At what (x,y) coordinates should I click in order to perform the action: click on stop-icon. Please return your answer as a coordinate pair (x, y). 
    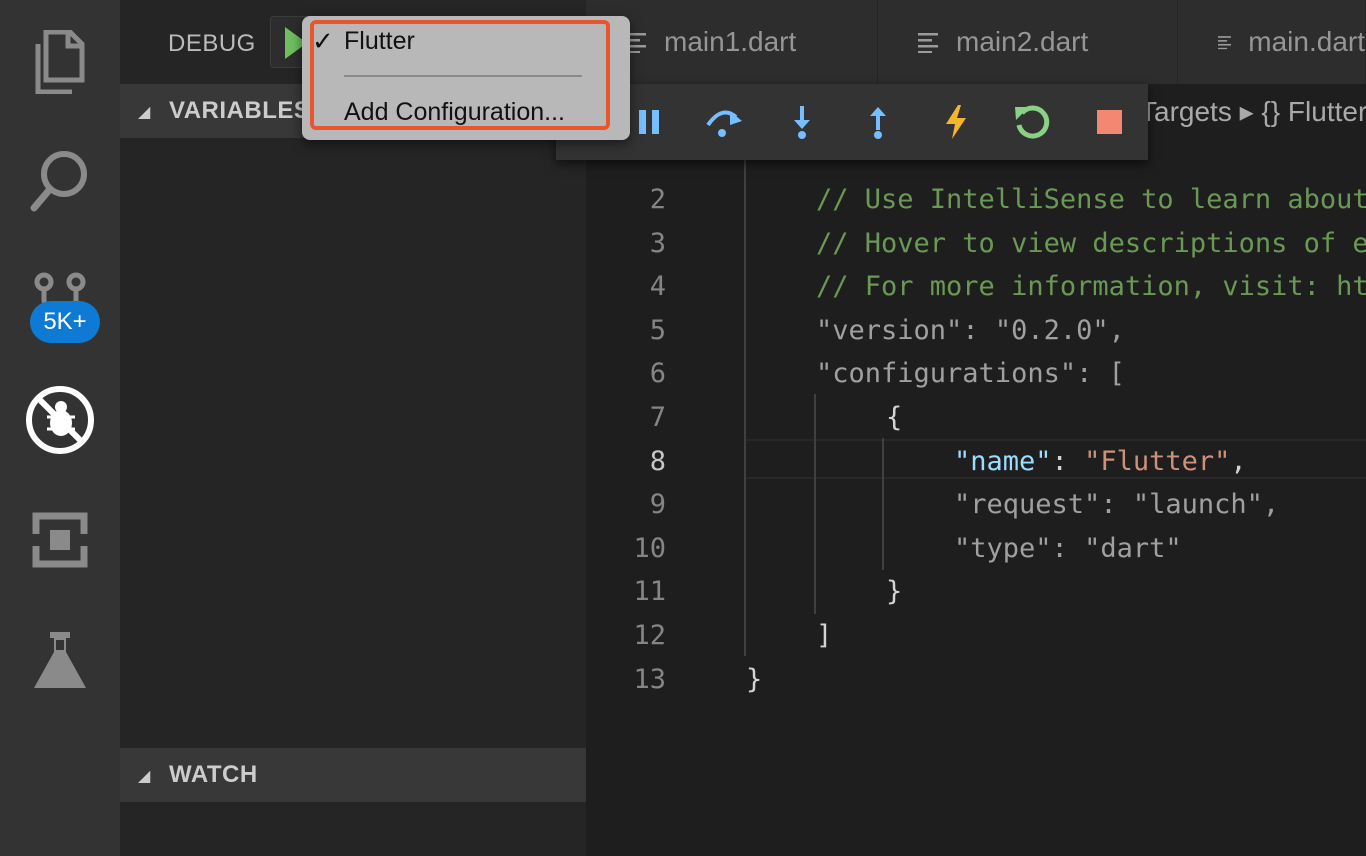
    Looking at the image, I should click on (1109, 122).